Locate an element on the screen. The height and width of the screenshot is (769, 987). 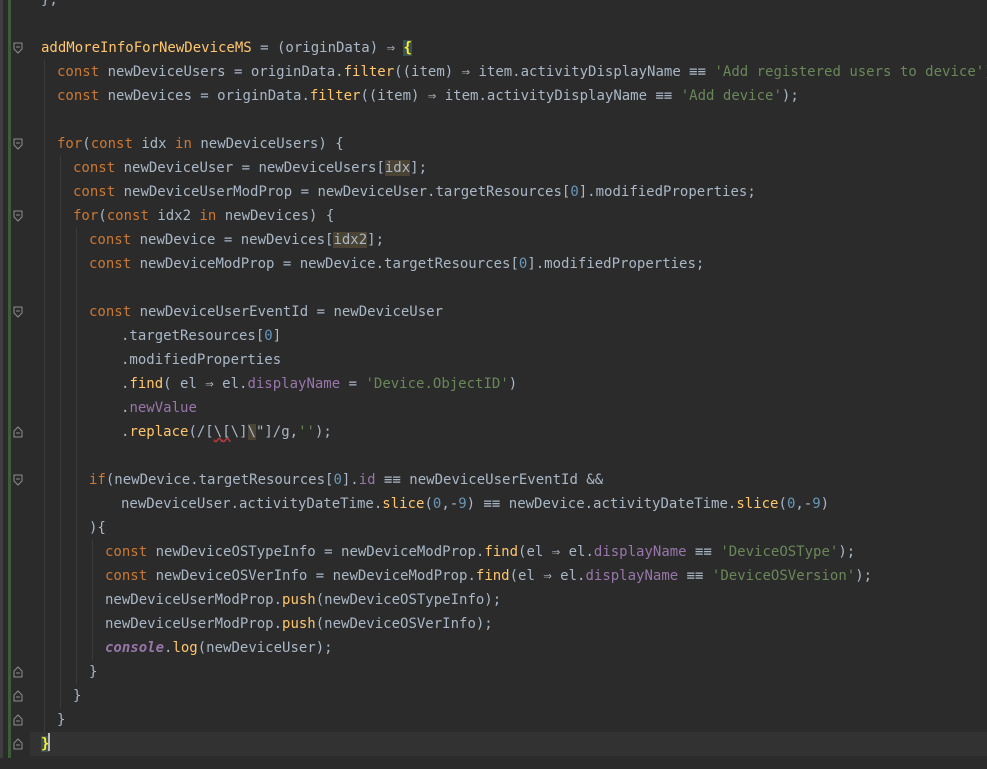
code-token: = (originData) ⇒ is located at coordinates (327, 48).